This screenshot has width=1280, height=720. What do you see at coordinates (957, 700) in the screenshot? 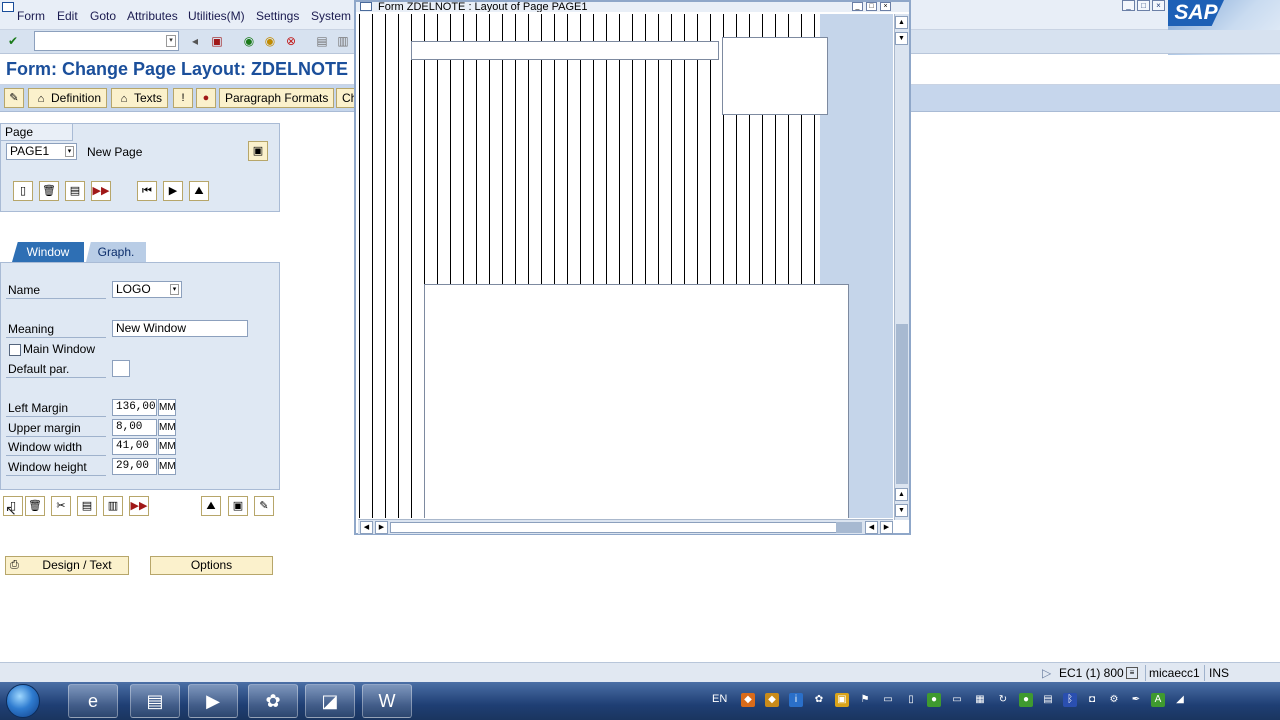
I see `tray-monitor-icon: ▭` at bounding box center [957, 700].